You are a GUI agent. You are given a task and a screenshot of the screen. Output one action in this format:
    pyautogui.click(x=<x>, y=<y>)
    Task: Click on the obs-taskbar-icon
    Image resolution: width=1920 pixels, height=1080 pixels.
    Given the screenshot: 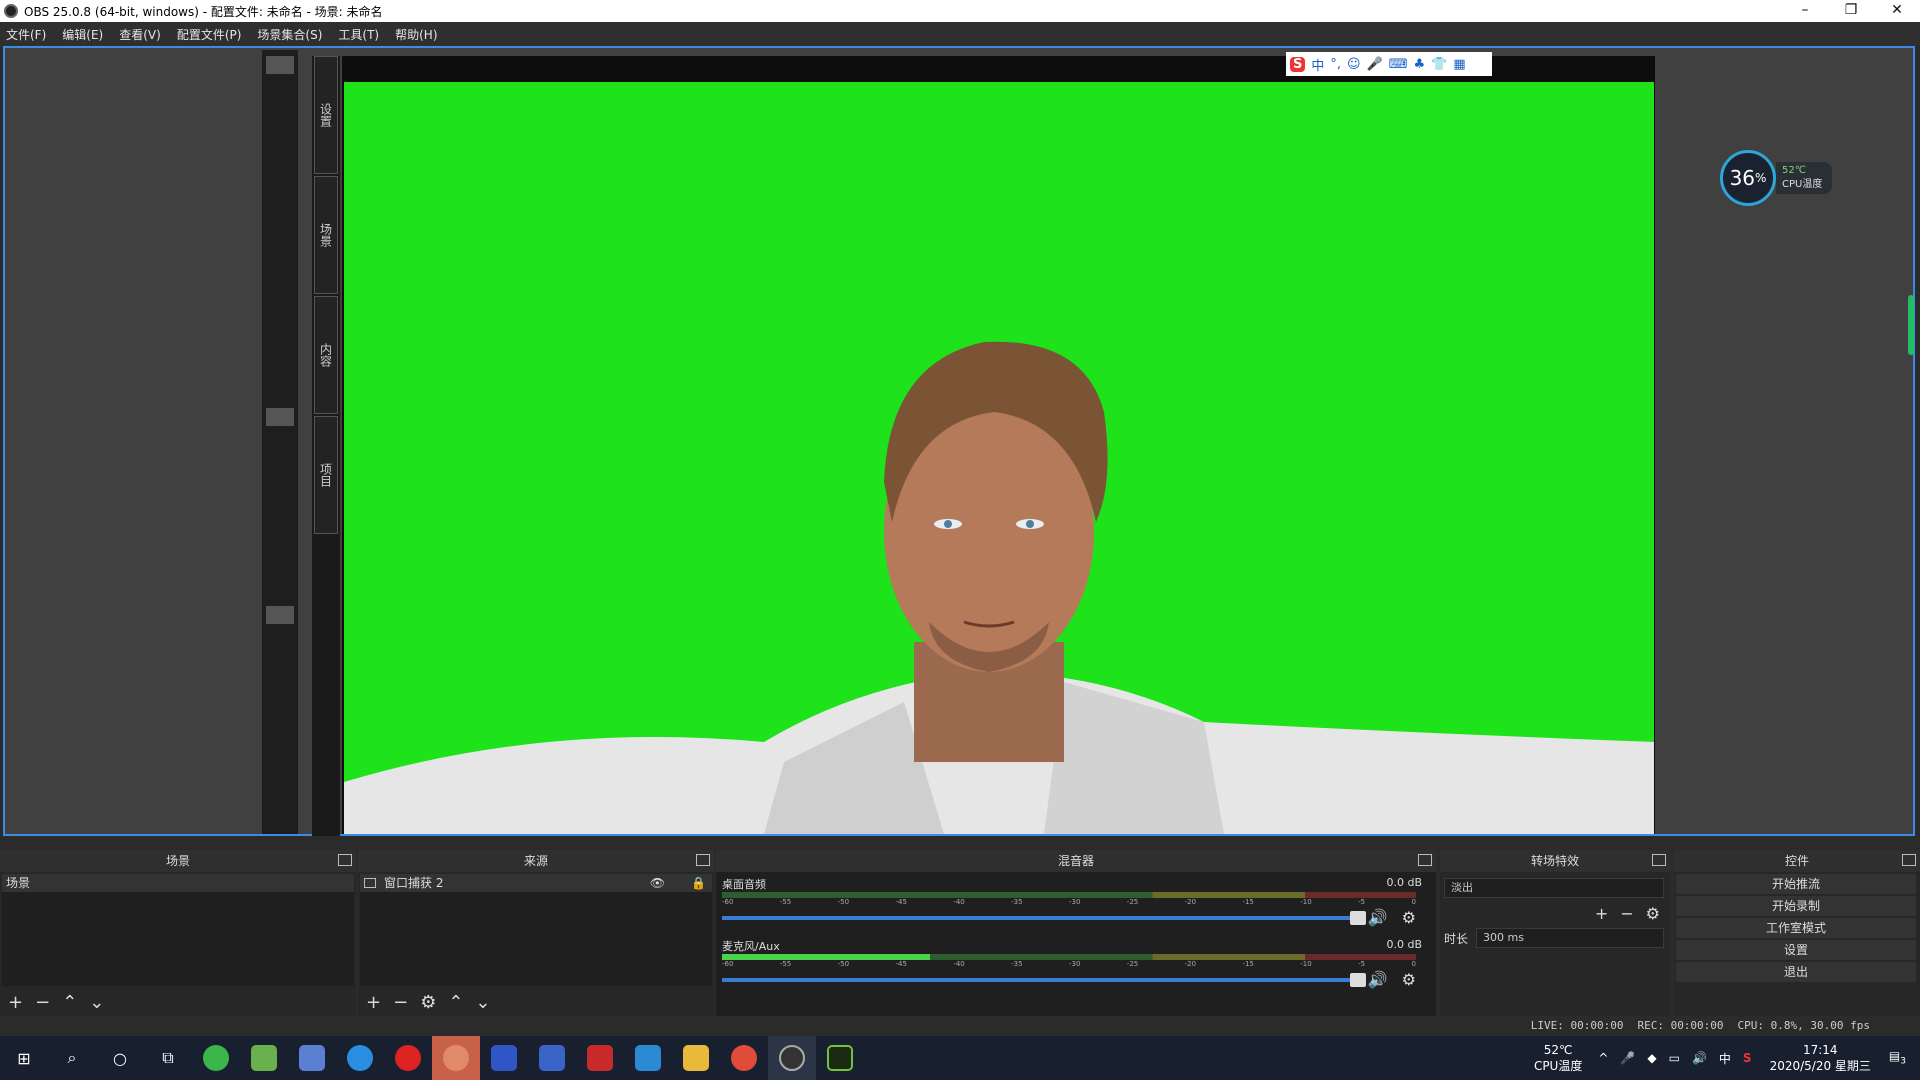 What is the action you would take?
    pyautogui.click(x=792, y=1058)
    